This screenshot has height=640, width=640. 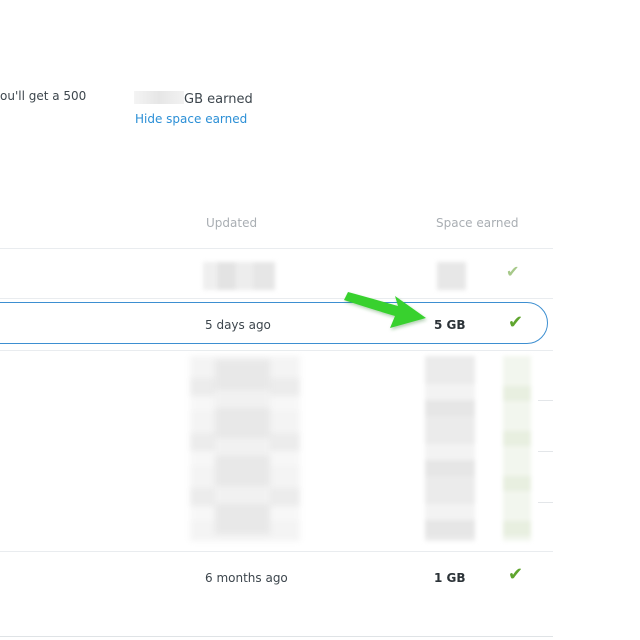 What do you see at coordinates (451, 276) in the screenshot?
I see `redacted-space-cell` at bounding box center [451, 276].